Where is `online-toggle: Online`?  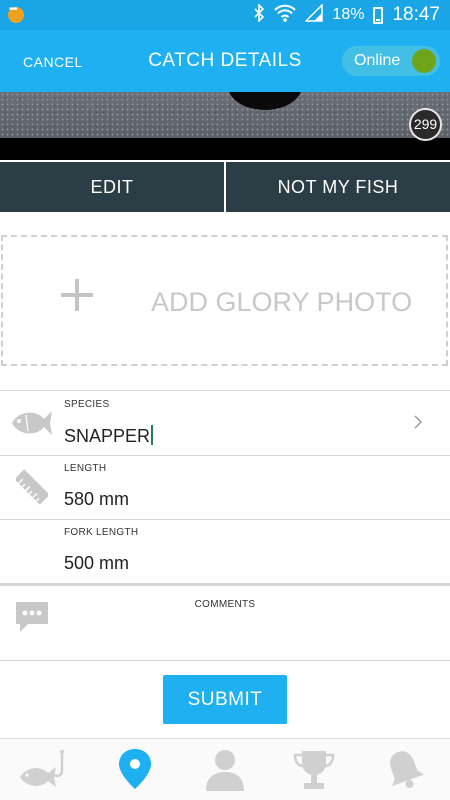 online-toggle: Online is located at coordinates (391, 61).